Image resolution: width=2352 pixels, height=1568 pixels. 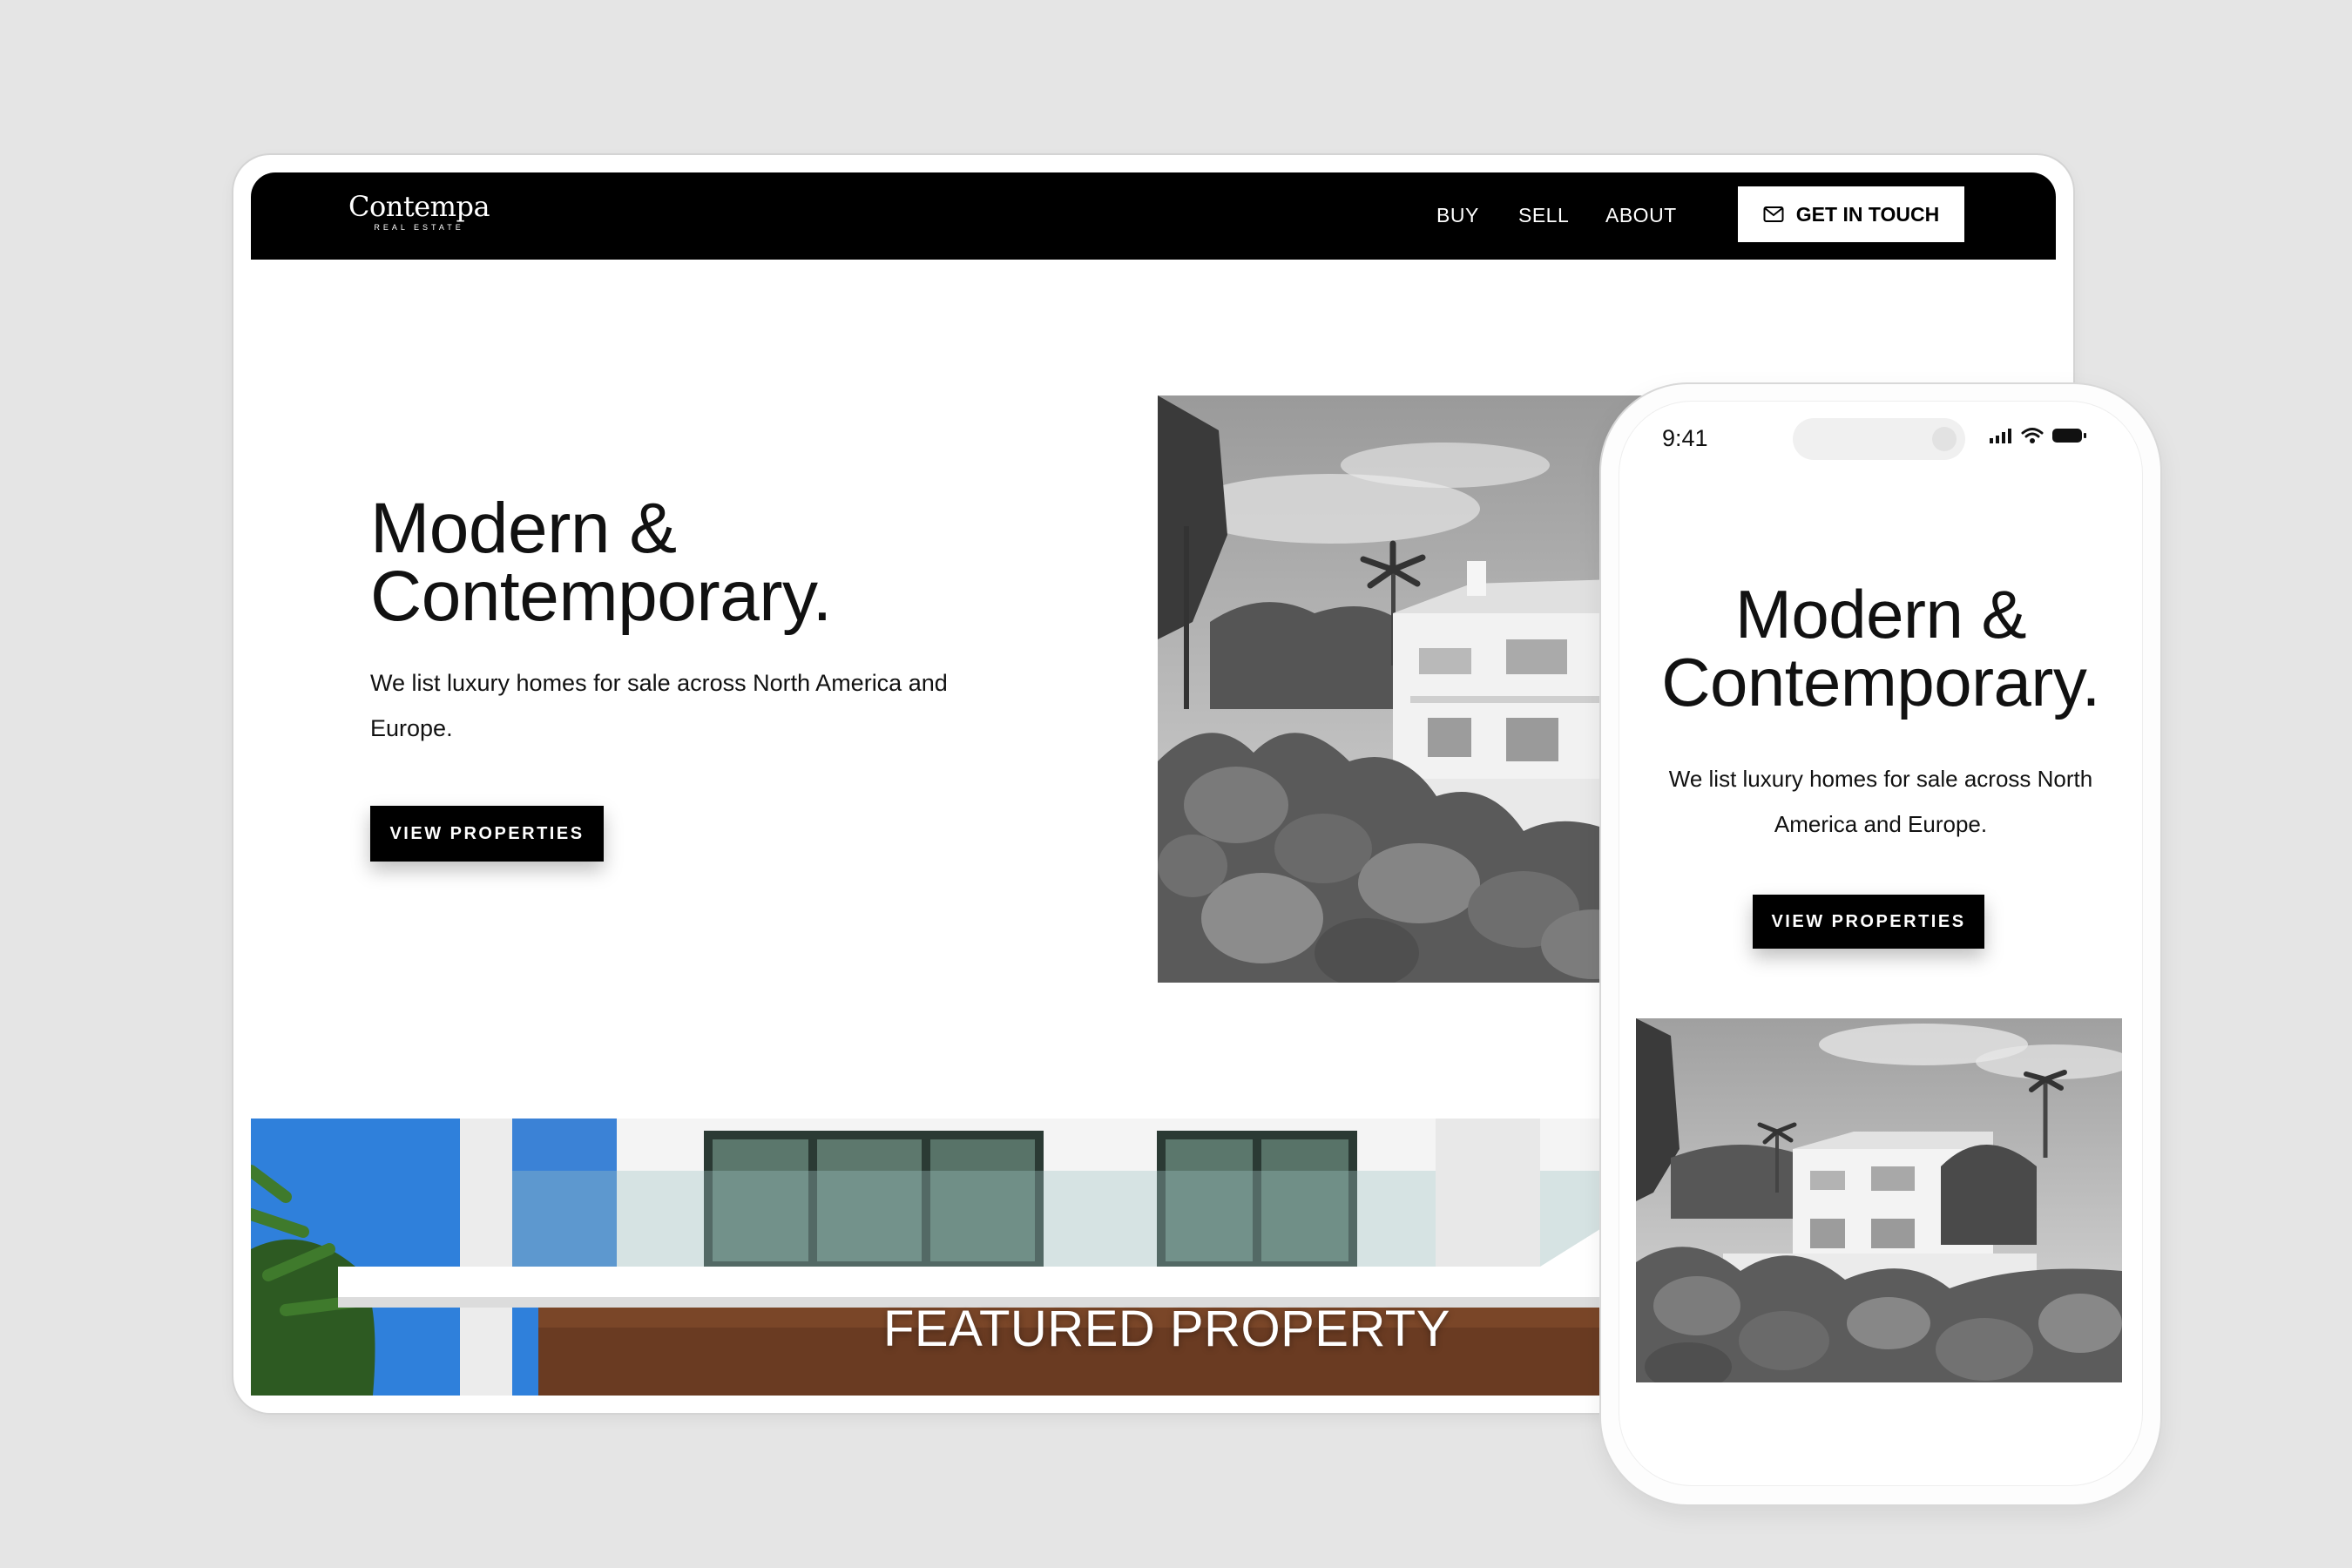 I want to click on nav-link-buy: BUY, so click(x=1457, y=215).